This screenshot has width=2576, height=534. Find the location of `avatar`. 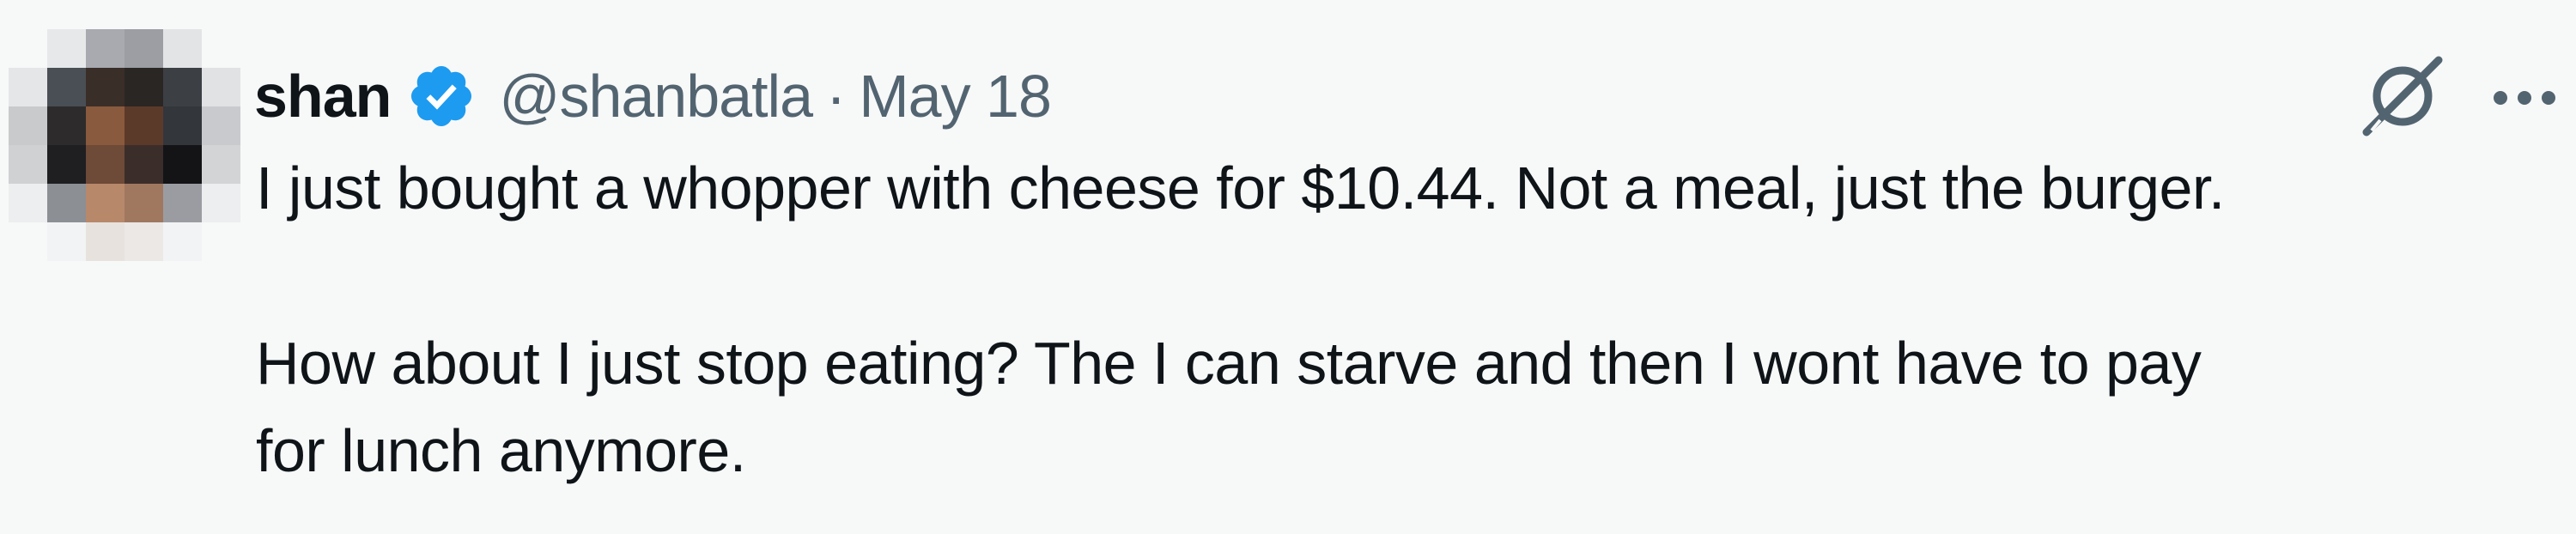

avatar is located at coordinates (124, 145).